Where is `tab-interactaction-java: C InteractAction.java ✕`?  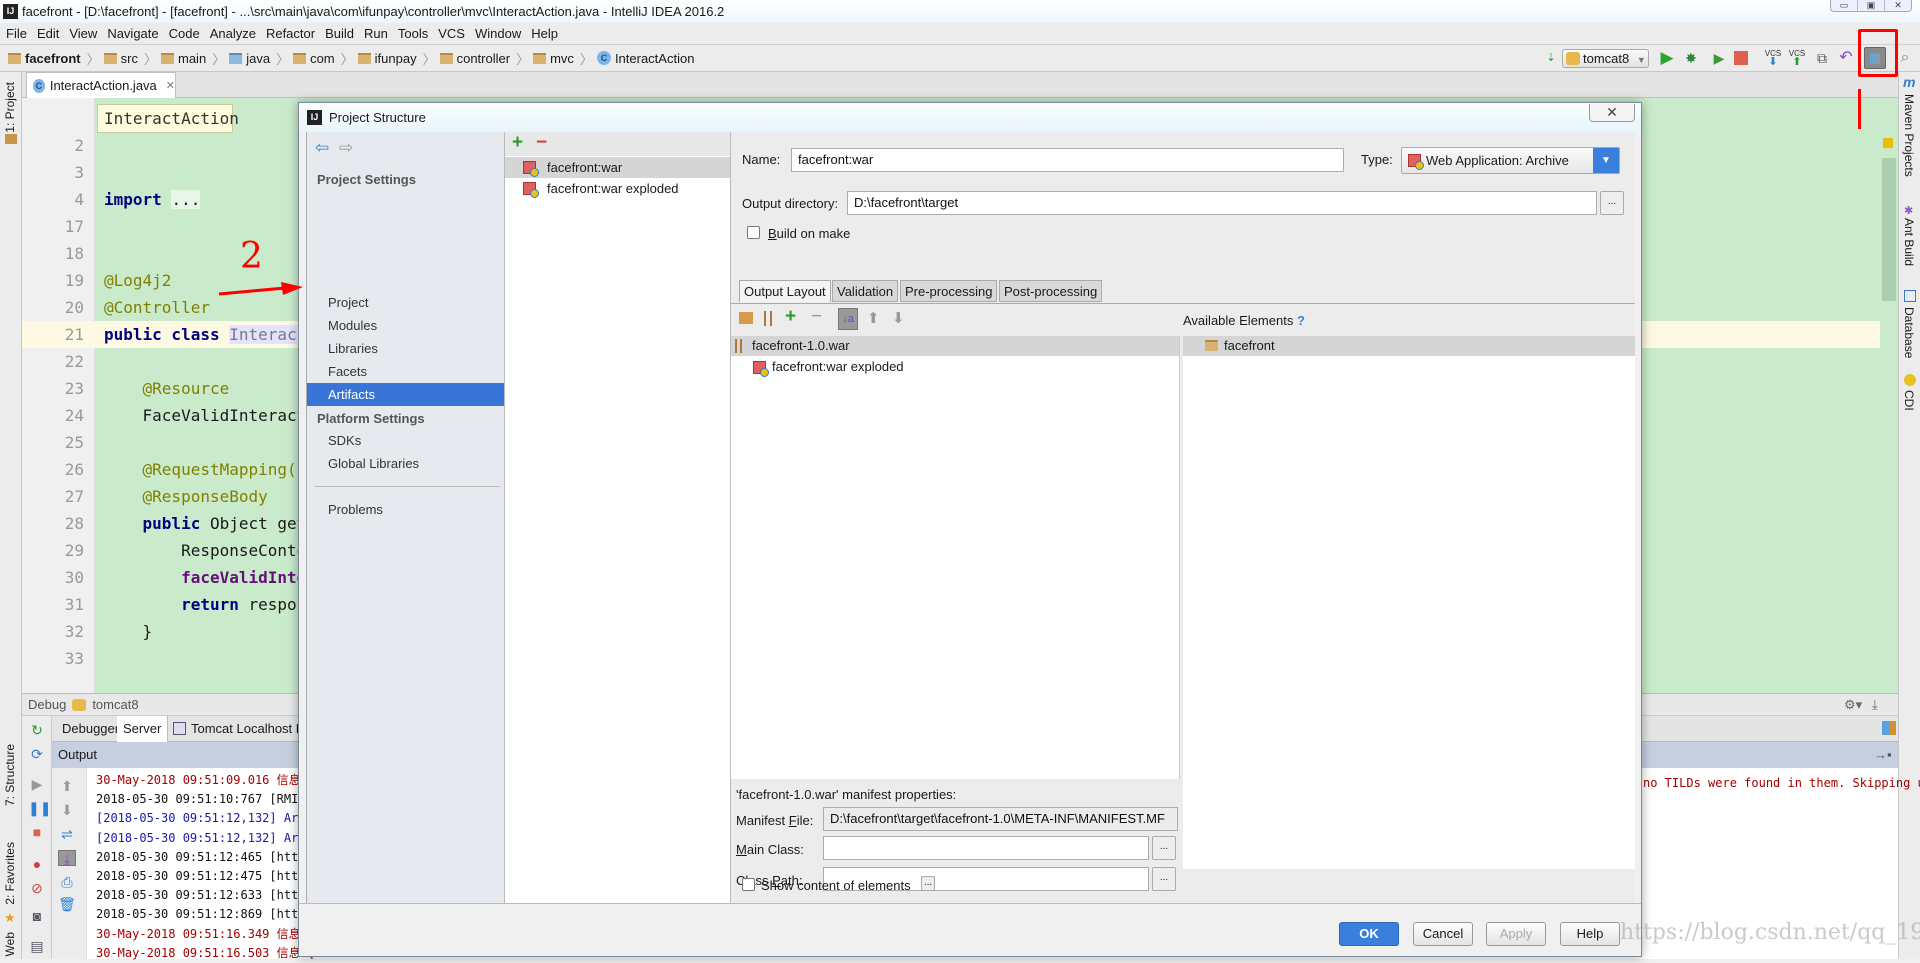
tab-interactaction-java: C InteractAction.java ✕ is located at coordinates (101, 85).